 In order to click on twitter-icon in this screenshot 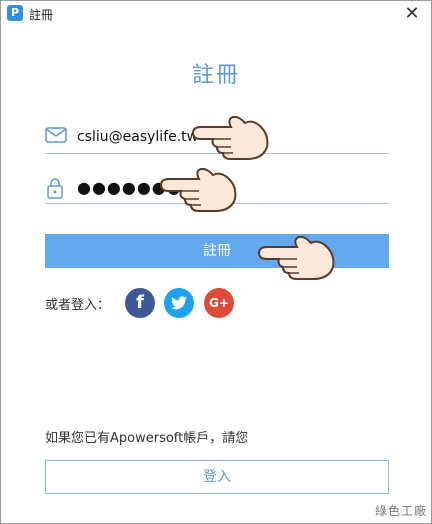, I will do `click(179, 303)`.